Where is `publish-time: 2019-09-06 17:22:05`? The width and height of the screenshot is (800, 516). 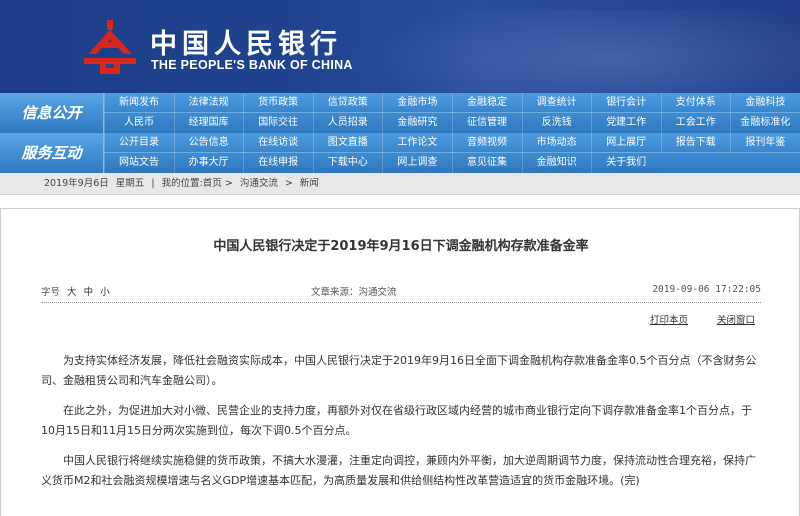
publish-time: 2019-09-06 17:22:05 is located at coordinates (706, 289).